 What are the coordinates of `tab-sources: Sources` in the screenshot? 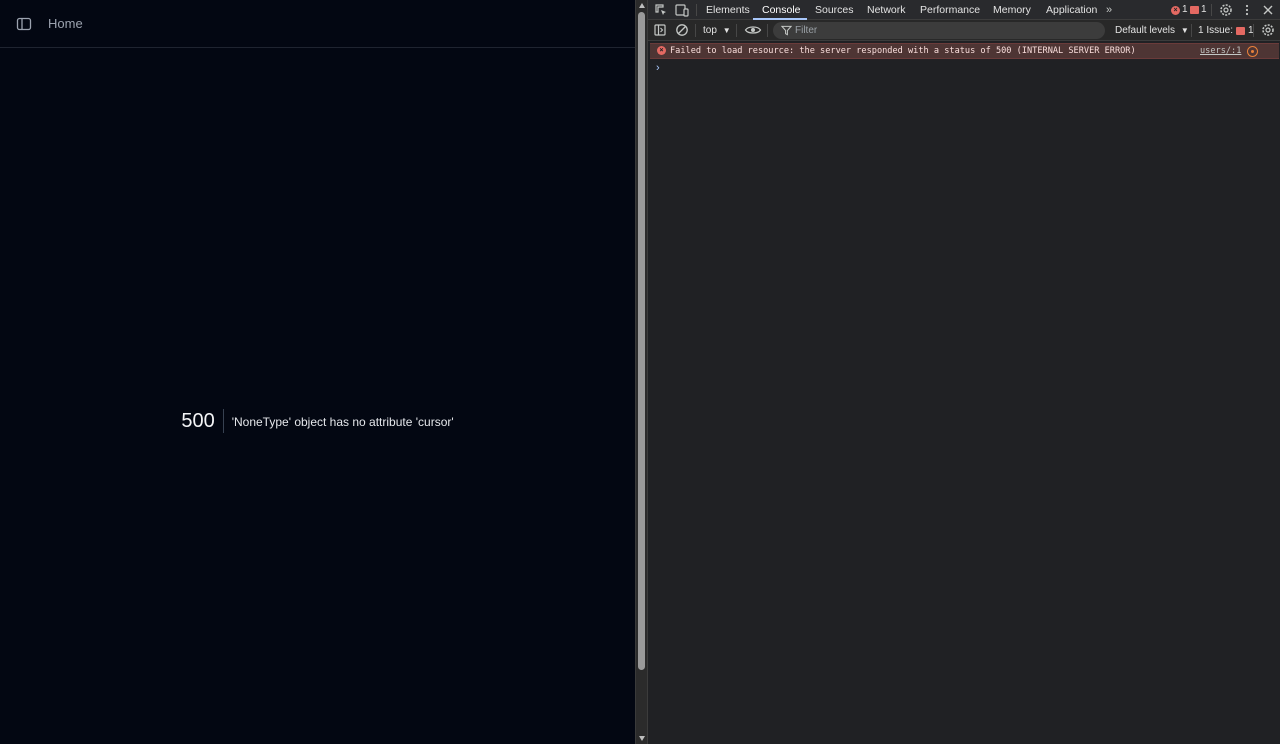 It's located at (834, 10).